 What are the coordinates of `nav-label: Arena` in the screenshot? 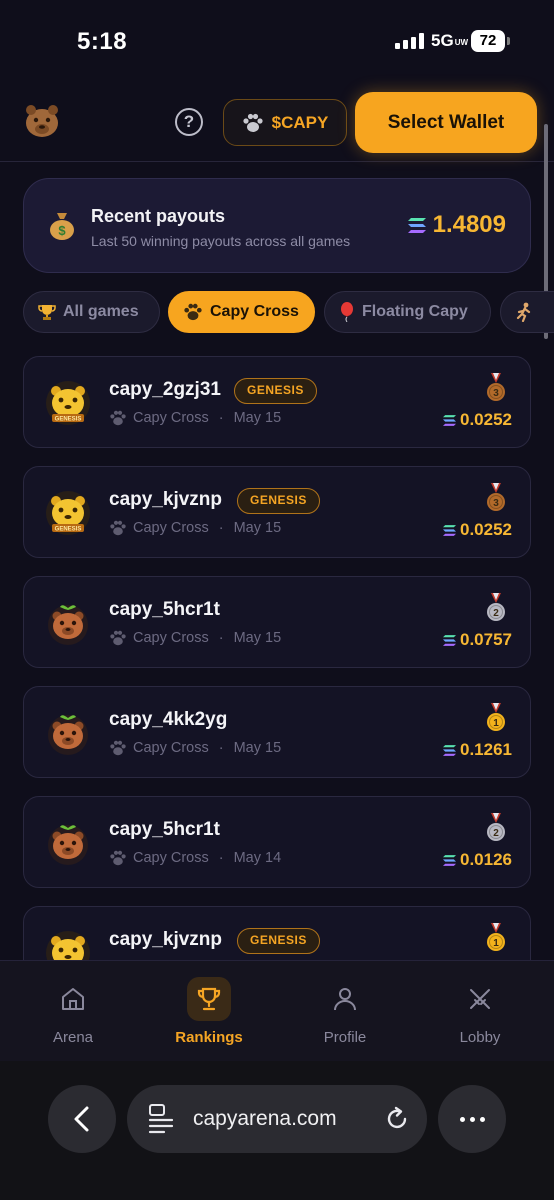 It's located at (73, 1037).